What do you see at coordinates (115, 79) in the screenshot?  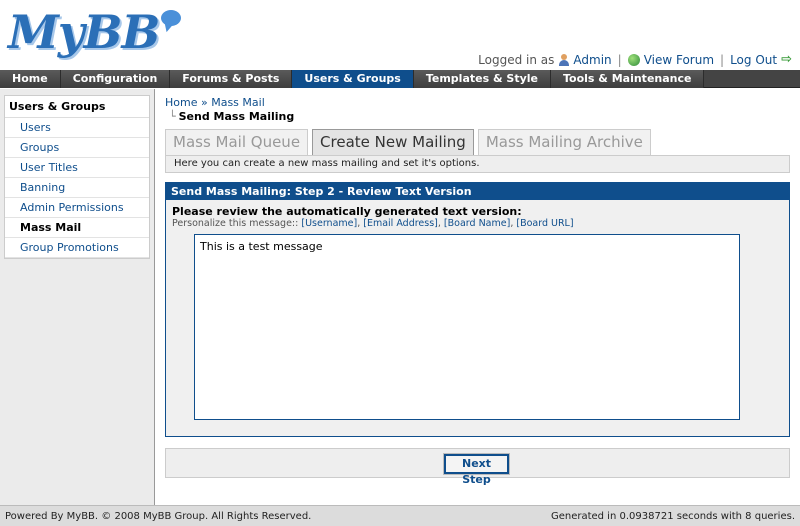 I see `menu-tab-configuration: Configuration` at bounding box center [115, 79].